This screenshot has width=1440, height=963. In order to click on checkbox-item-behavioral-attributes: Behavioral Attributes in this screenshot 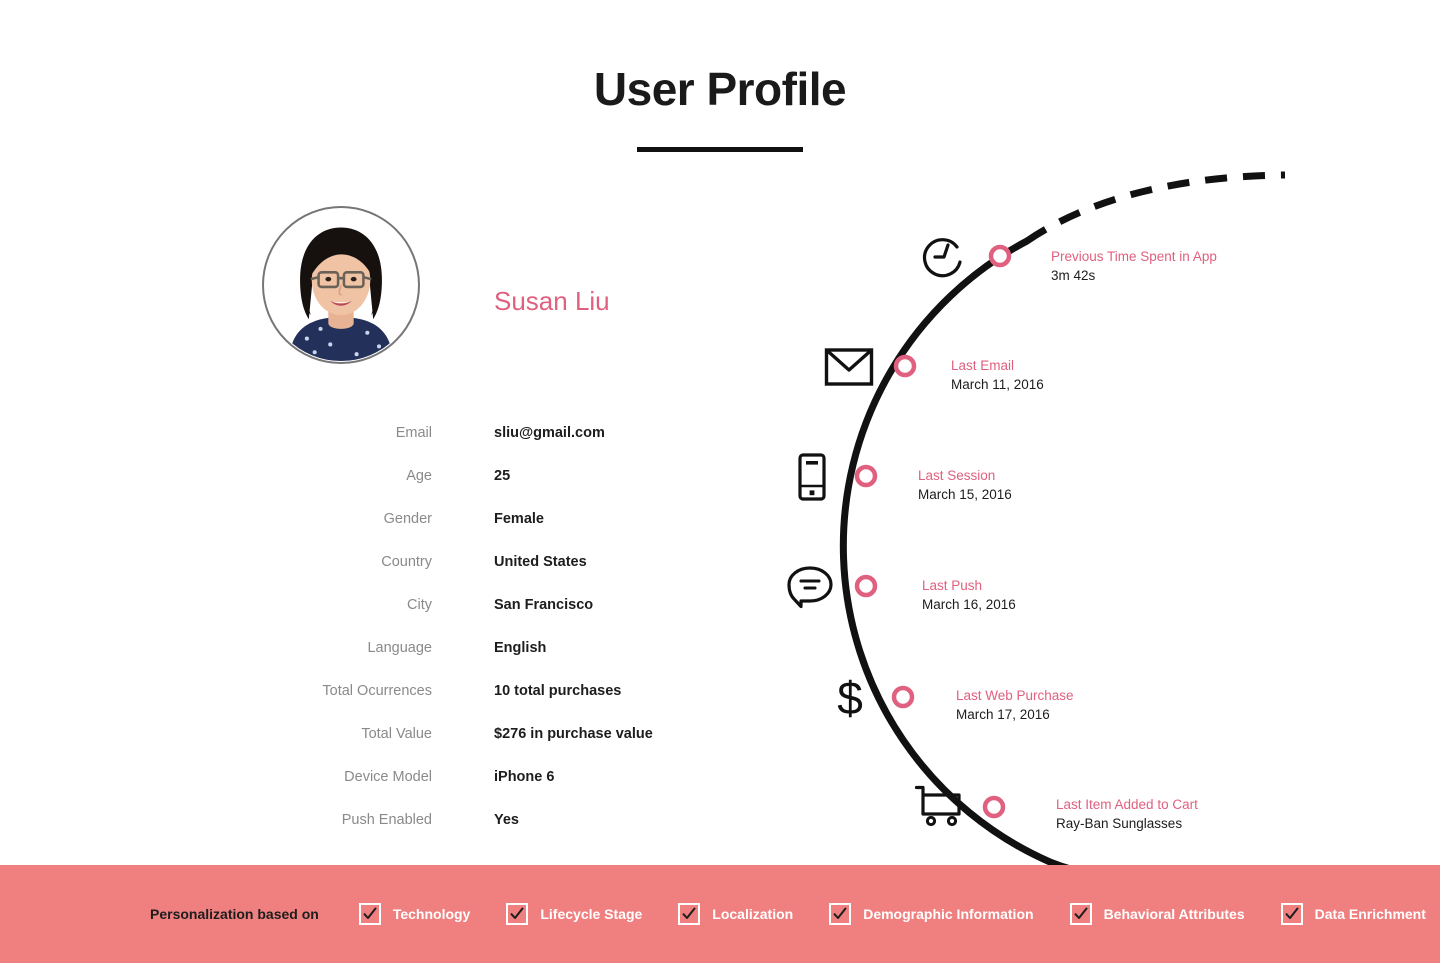, I will do `click(1157, 914)`.